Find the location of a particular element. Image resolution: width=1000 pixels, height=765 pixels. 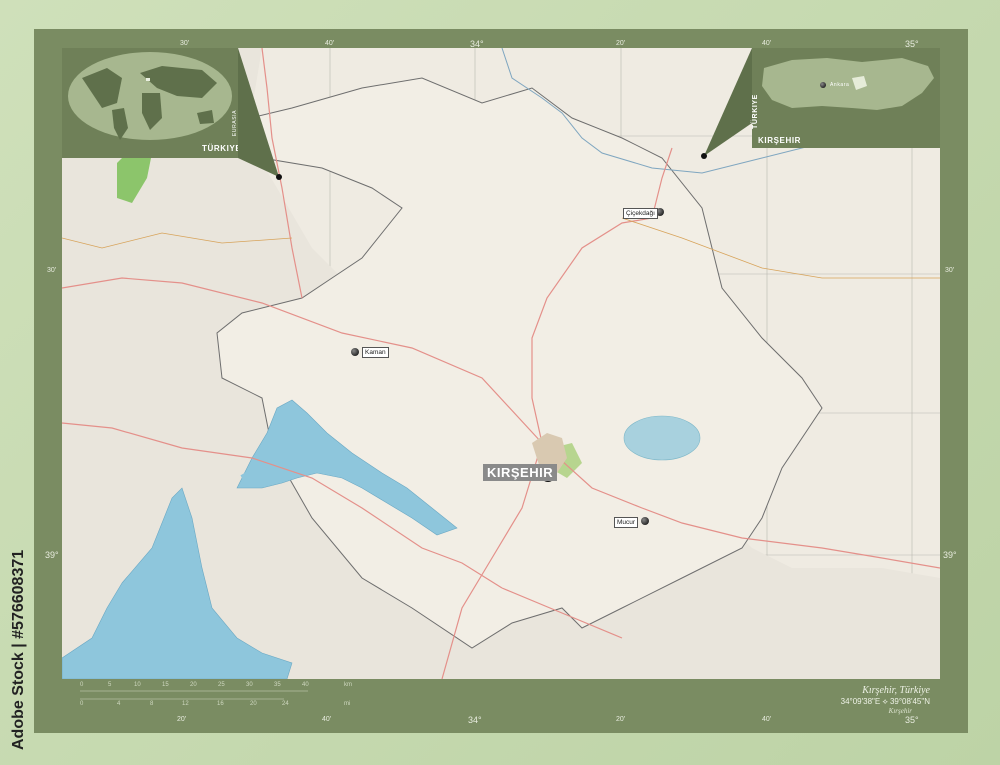

tick-top-3: 20' is located at coordinates (621, 43).